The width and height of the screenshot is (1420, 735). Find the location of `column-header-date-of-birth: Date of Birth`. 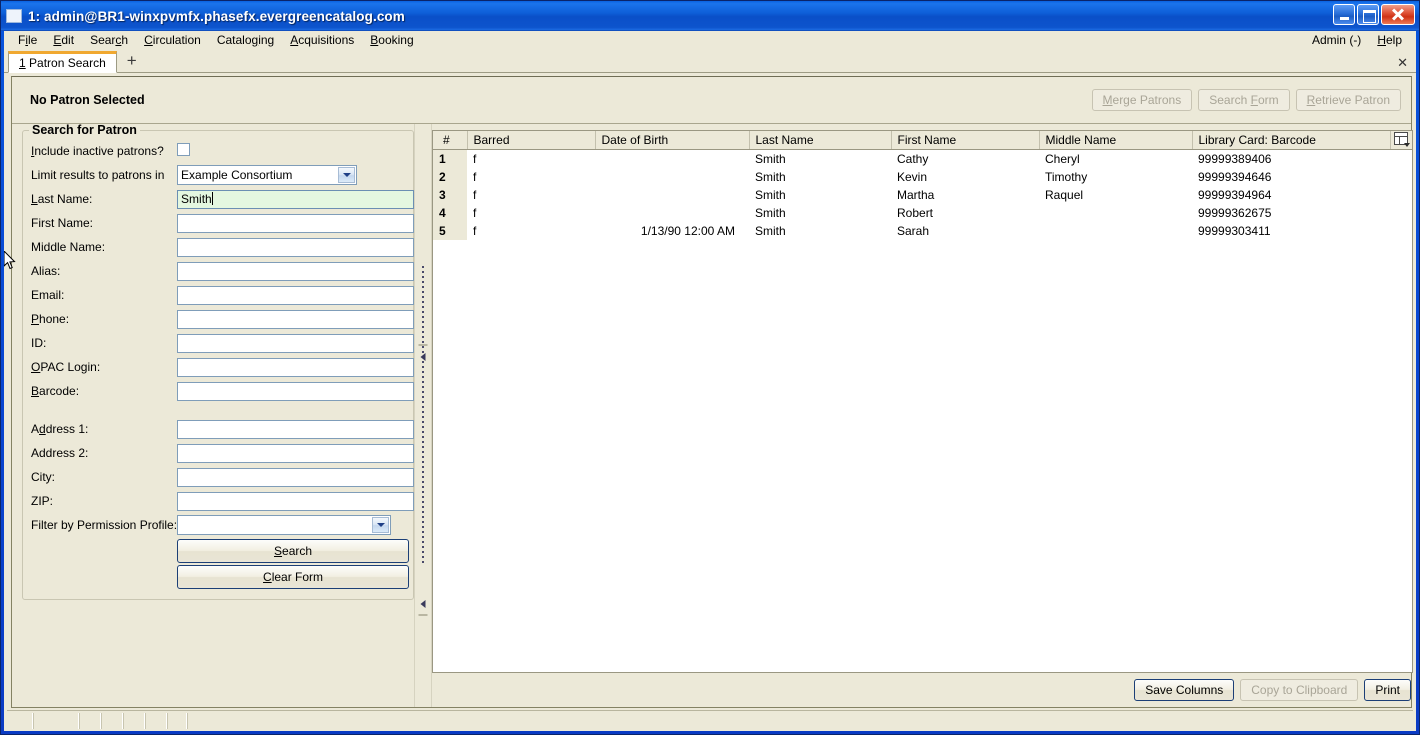

column-header-date-of-birth: Date of Birth is located at coordinates (672, 140).